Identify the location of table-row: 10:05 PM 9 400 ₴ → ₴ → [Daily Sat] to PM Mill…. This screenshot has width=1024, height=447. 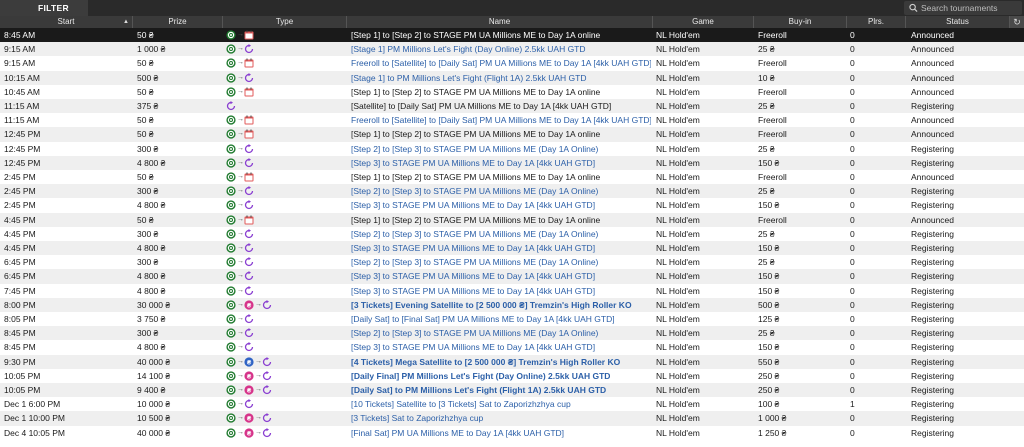
(512, 390).